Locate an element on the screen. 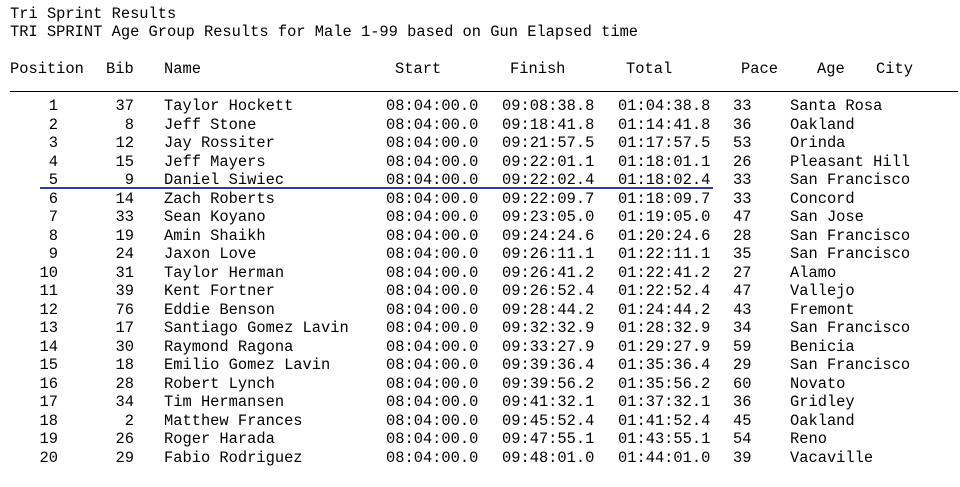  cell-total: 01:19:05.0 is located at coordinates (664, 217).